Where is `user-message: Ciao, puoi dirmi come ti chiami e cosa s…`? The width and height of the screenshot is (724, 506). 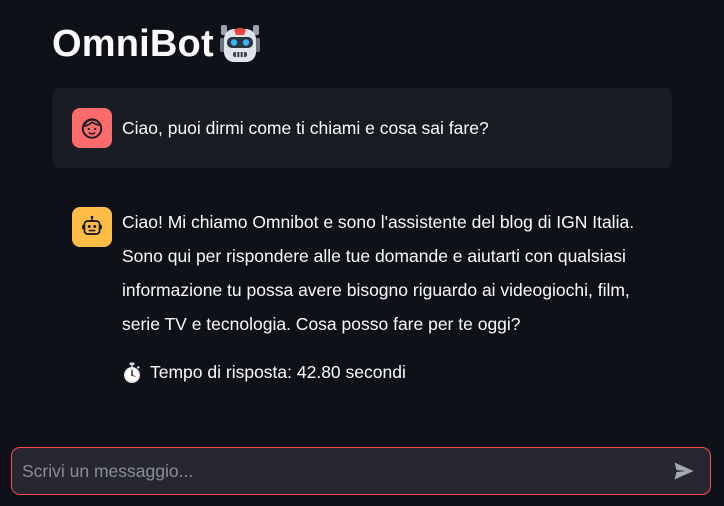
user-message: Ciao, puoi dirmi come ti chiami e cosa s… is located at coordinates (362, 128).